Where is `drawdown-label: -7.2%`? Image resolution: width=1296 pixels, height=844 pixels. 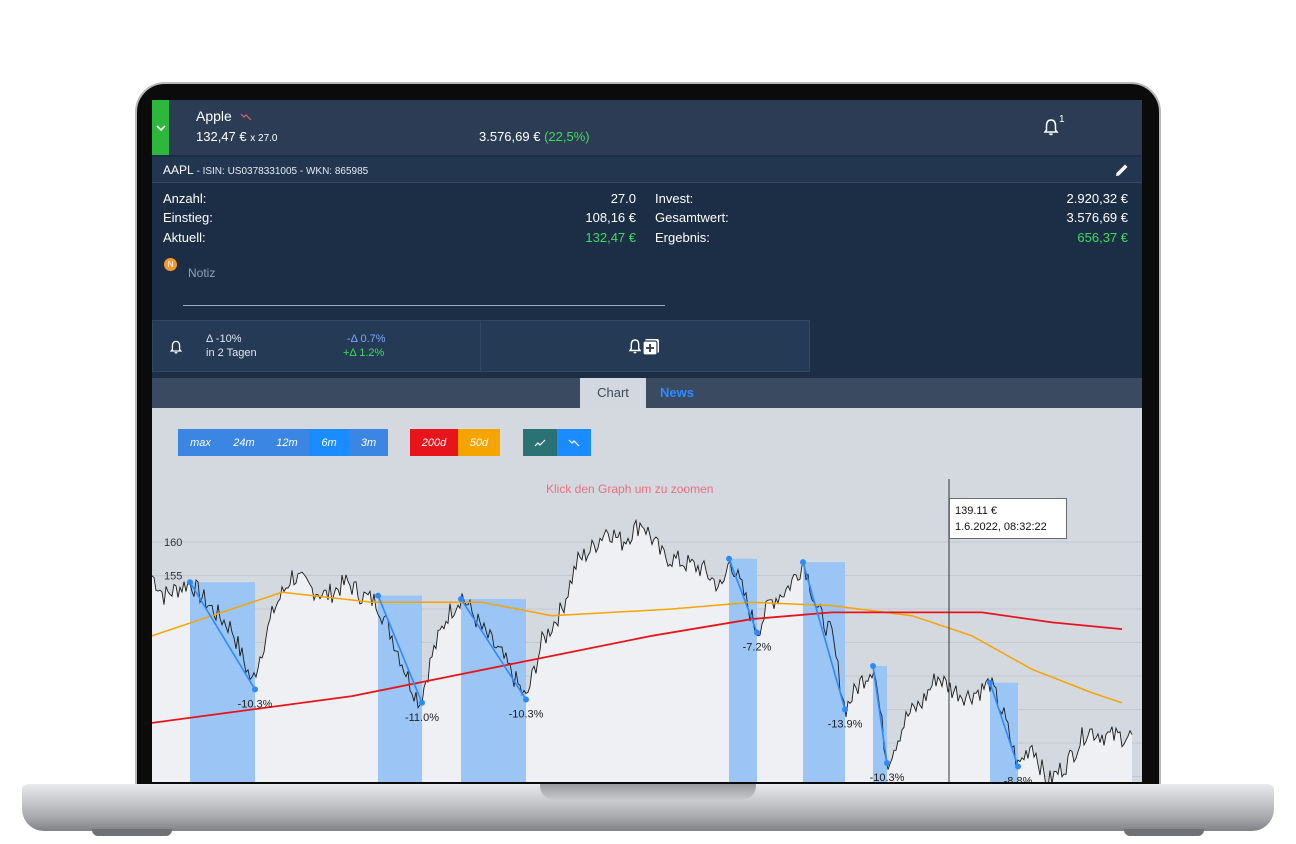
drawdown-label: -7.2% is located at coordinates (757, 647).